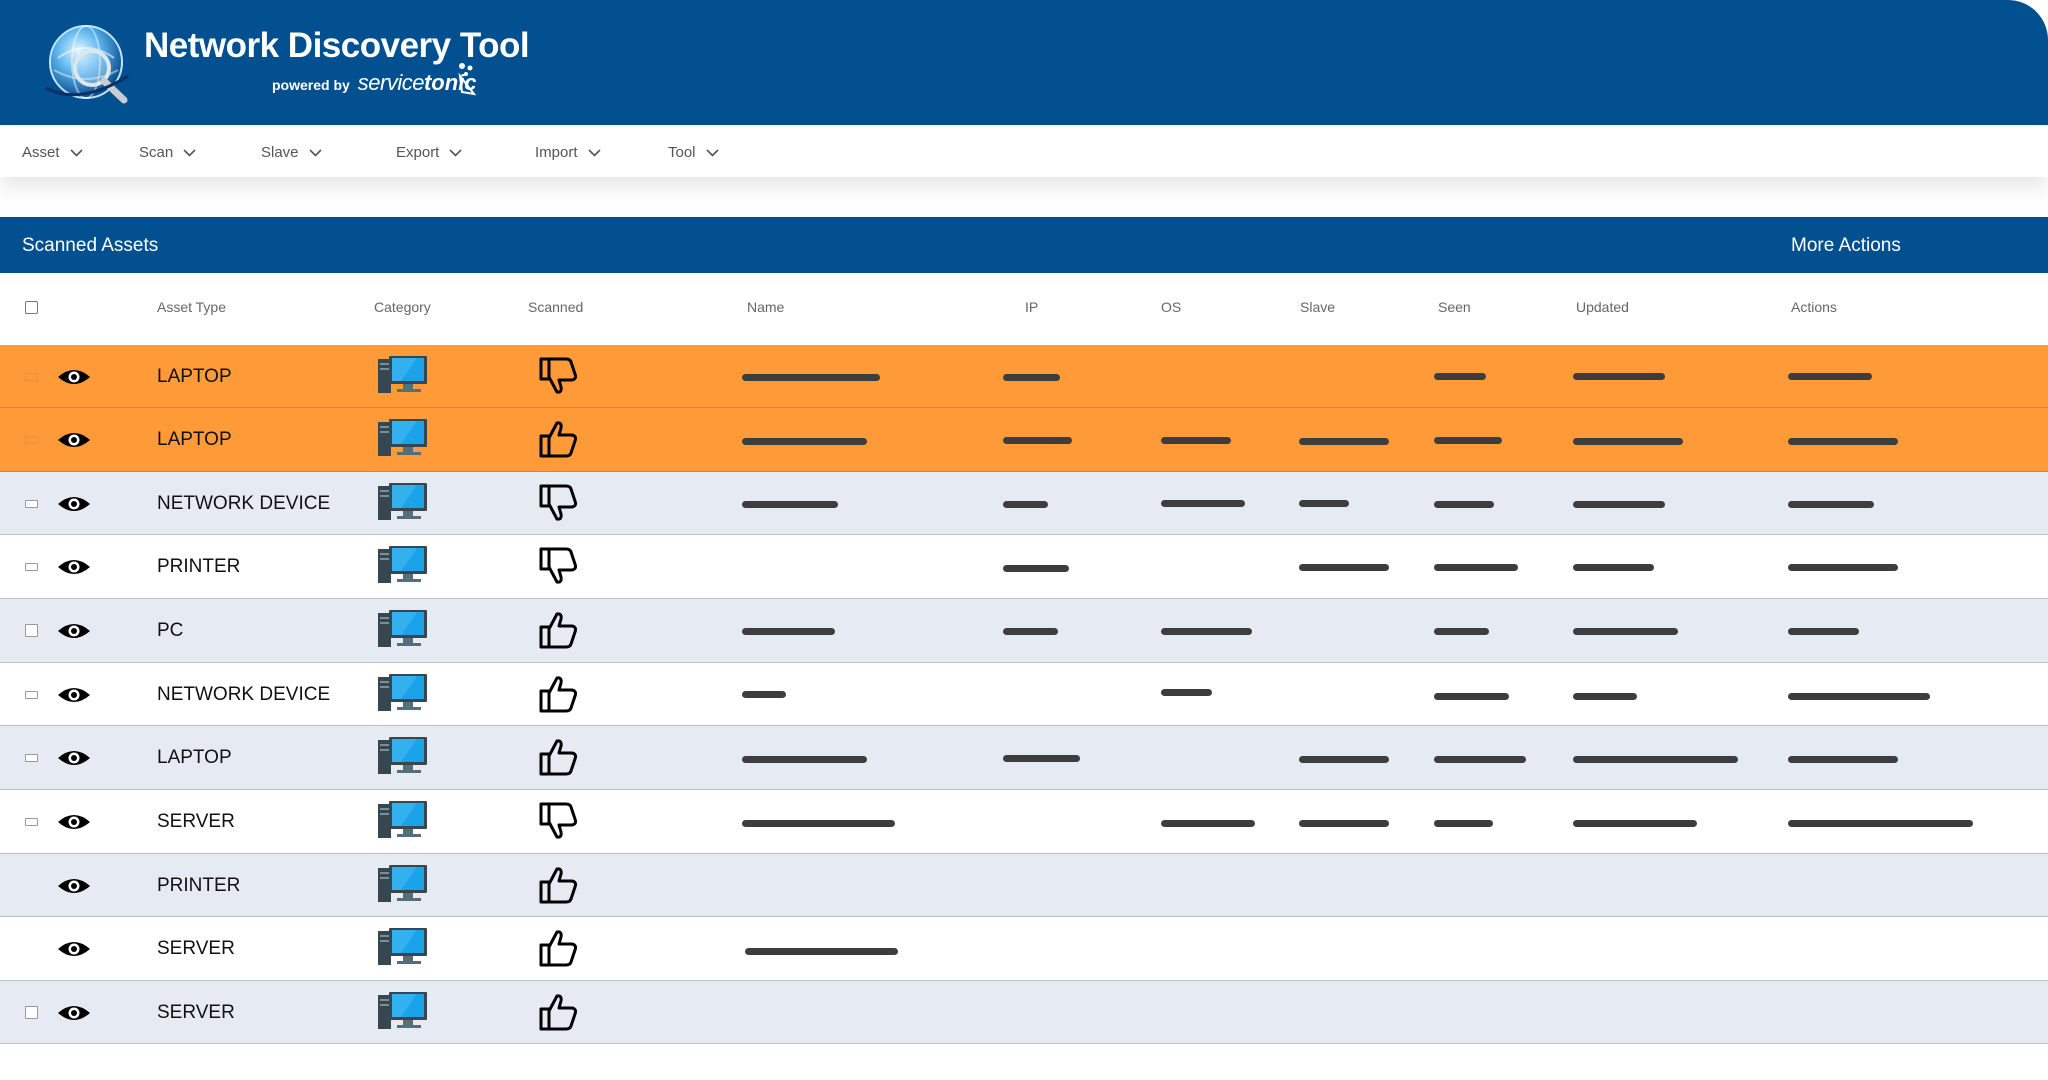 The width and height of the screenshot is (2048, 1080). I want to click on column-category: Category, so click(402, 307).